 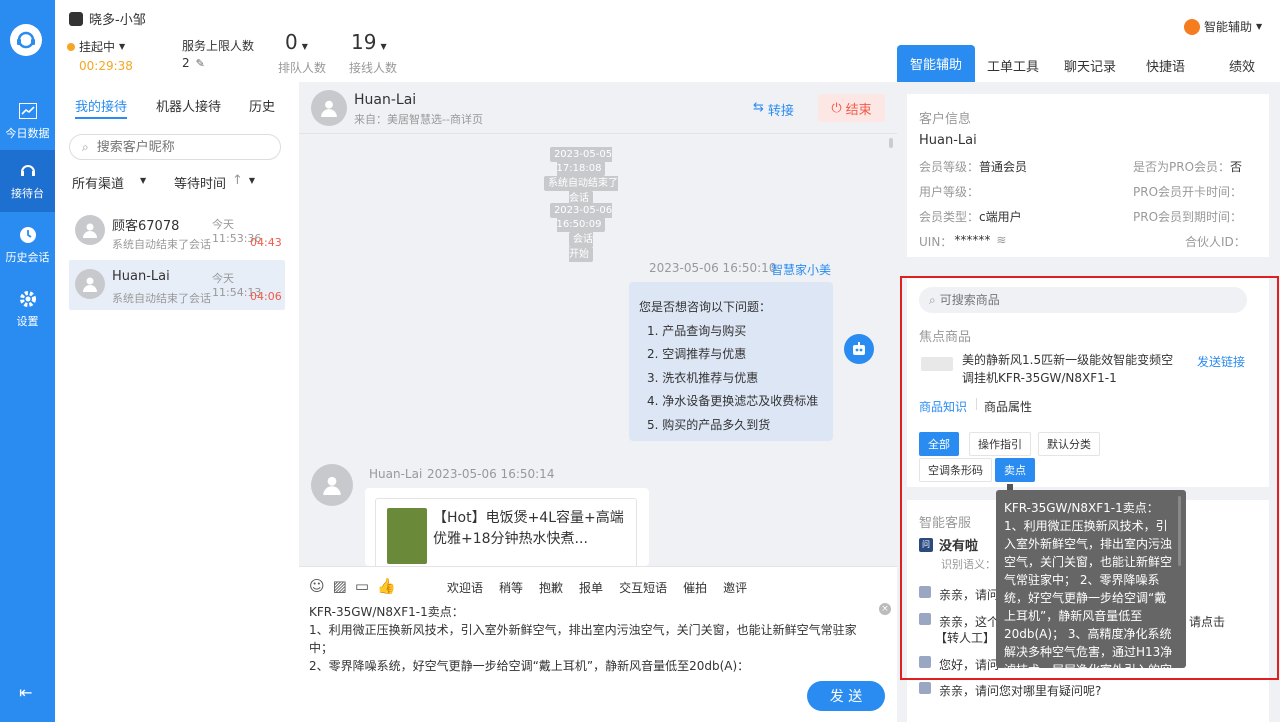 I want to click on nav-reception: 接待台, so click(x=27, y=181).